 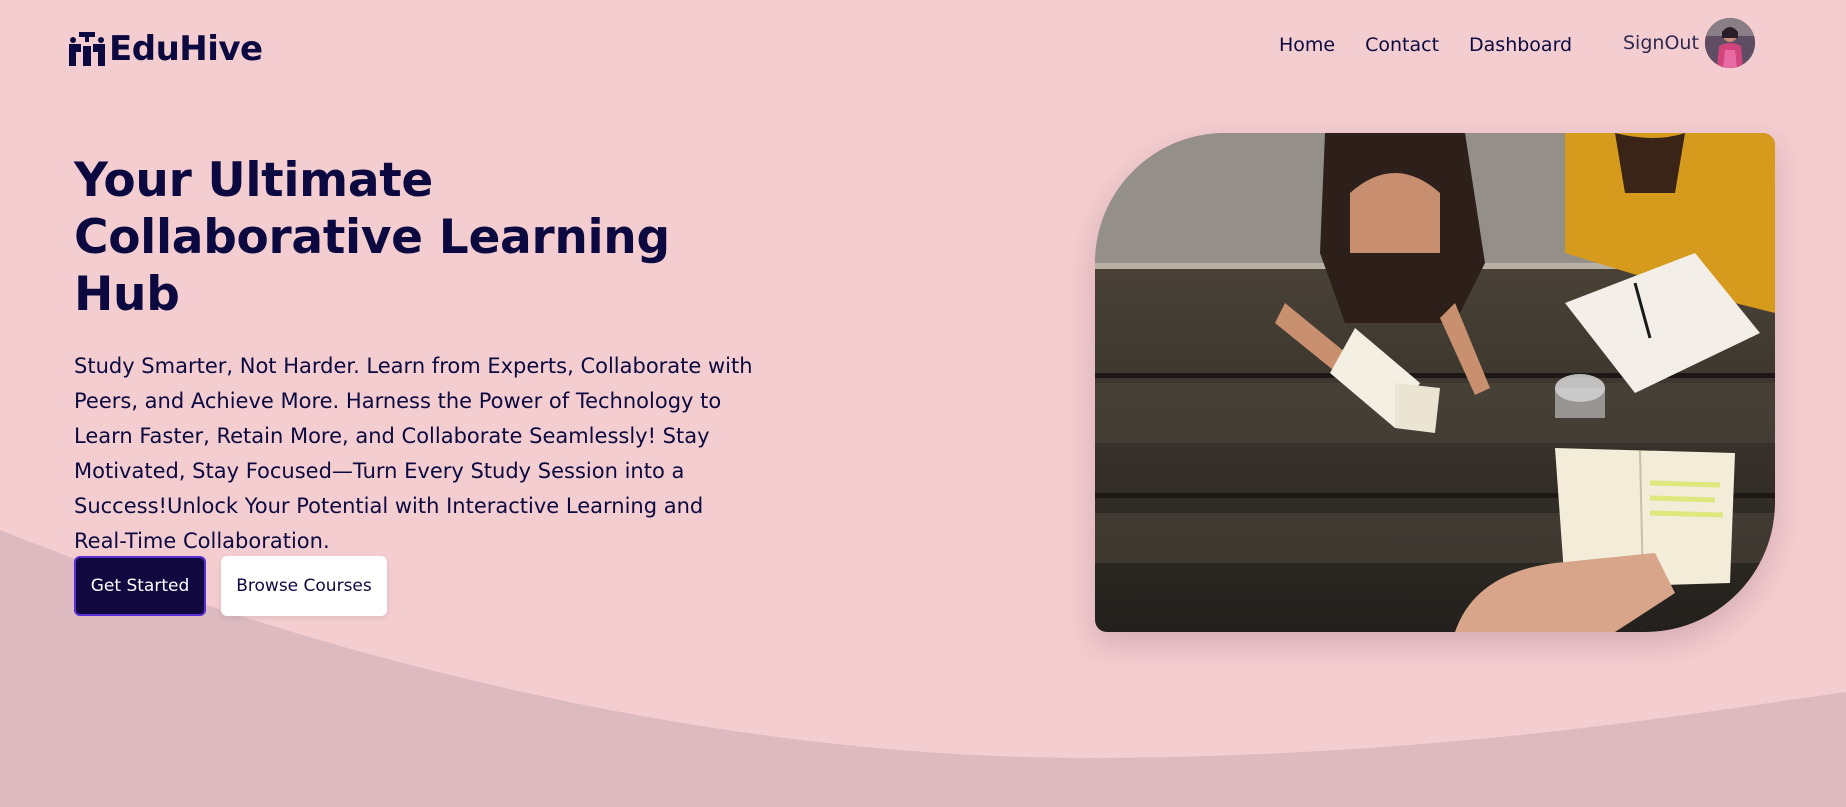 I want to click on get-started-button: Get Started, so click(x=140, y=586).